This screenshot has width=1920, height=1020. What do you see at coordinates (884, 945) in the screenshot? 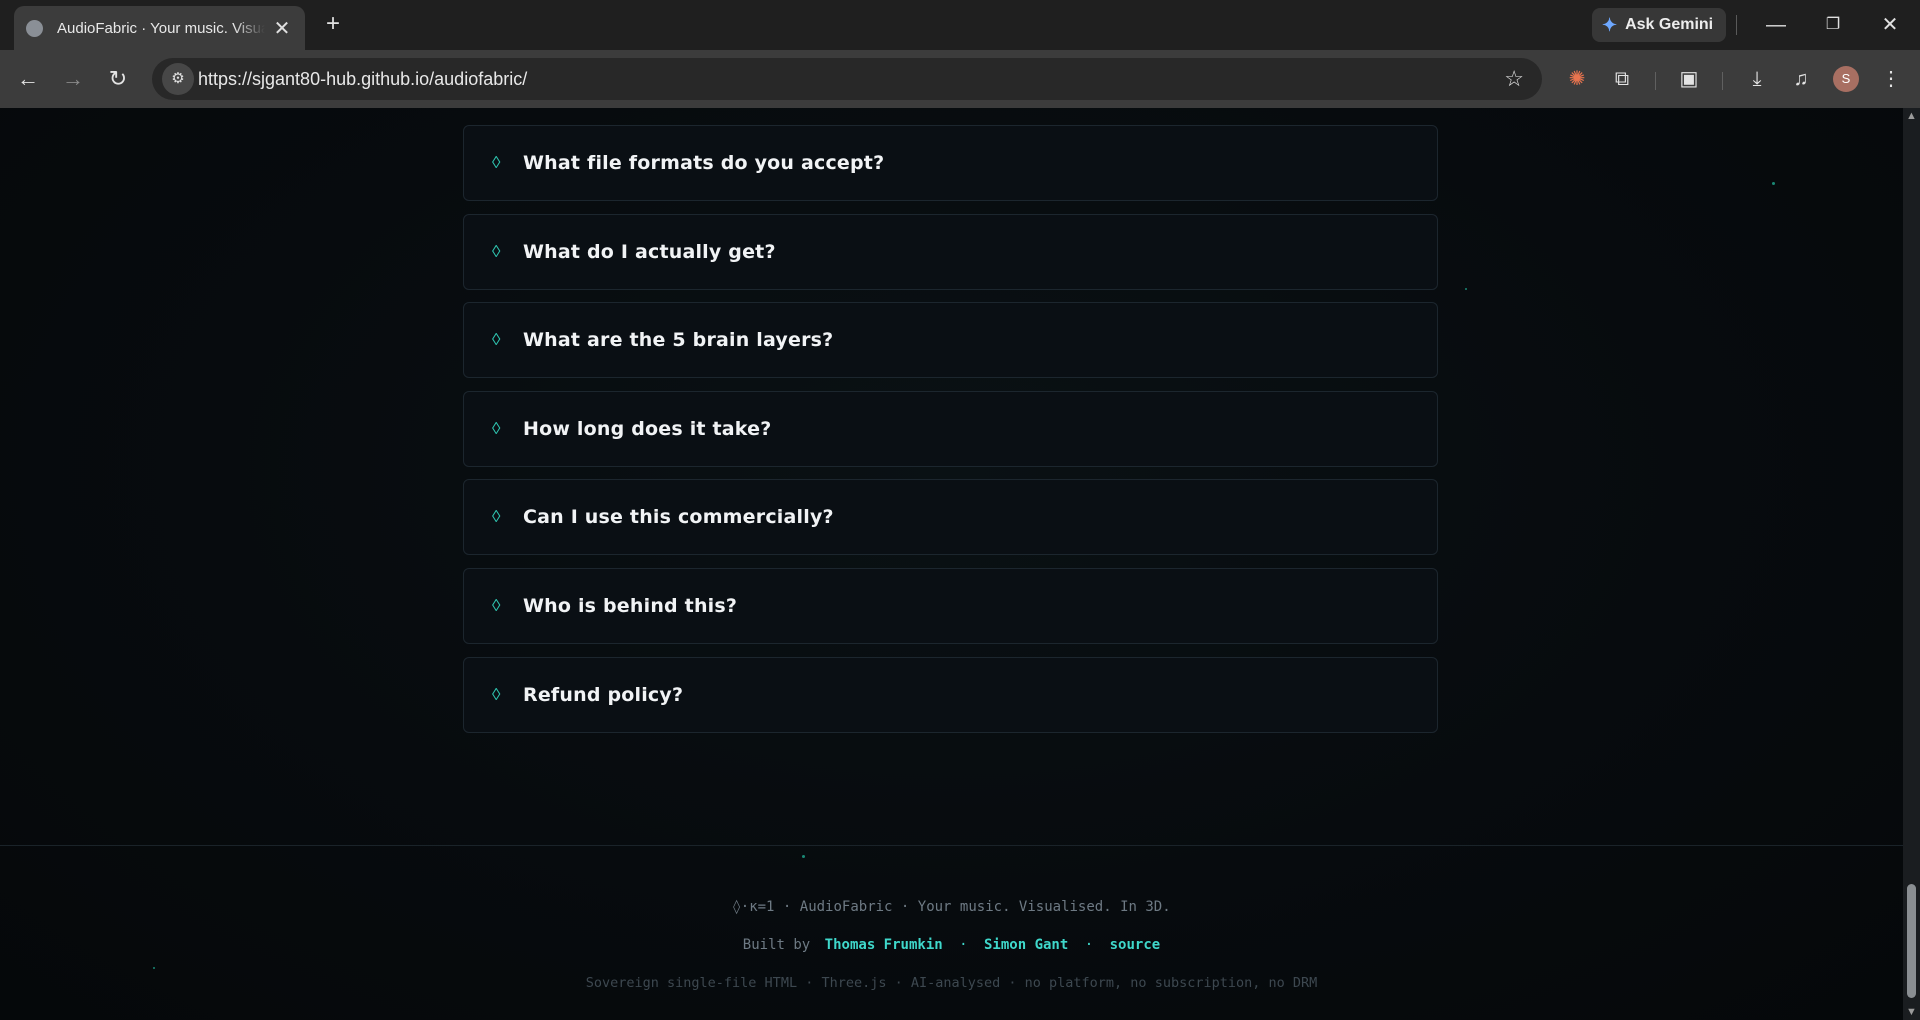
I see `author-link-thomas: Thomas Frumkin` at bounding box center [884, 945].